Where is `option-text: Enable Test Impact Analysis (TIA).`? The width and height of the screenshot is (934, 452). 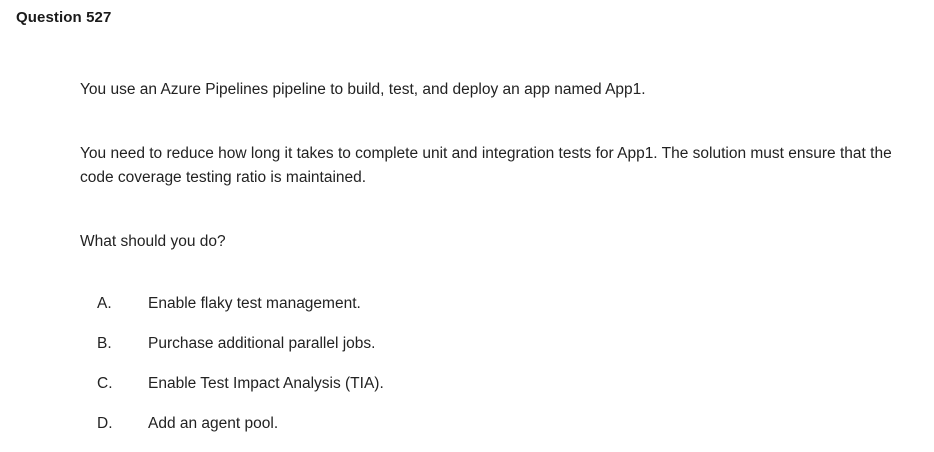
option-text: Enable Test Impact Analysis (TIA). is located at coordinates (266, 383).